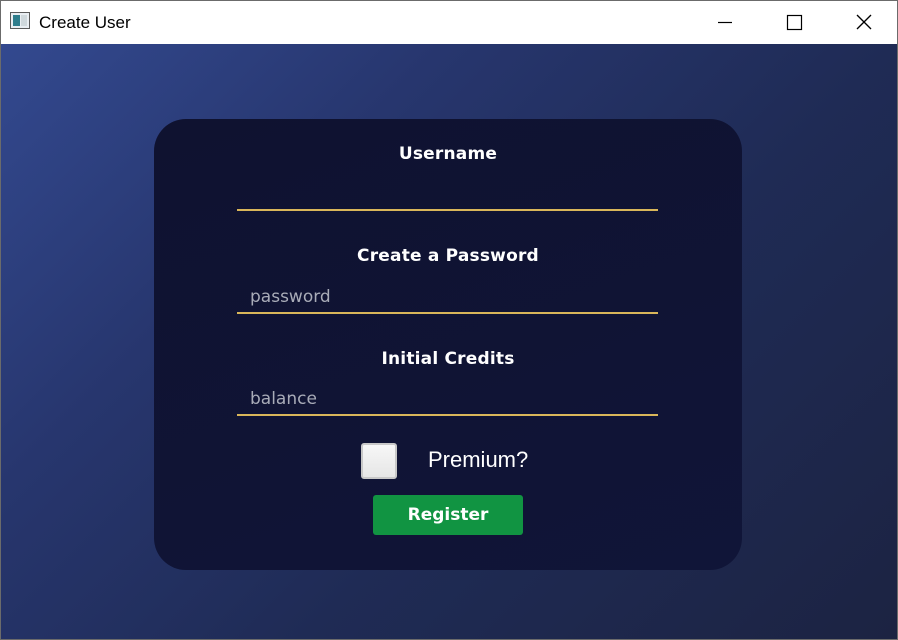  I want to click on window-title: Create User, so click(85, 22).